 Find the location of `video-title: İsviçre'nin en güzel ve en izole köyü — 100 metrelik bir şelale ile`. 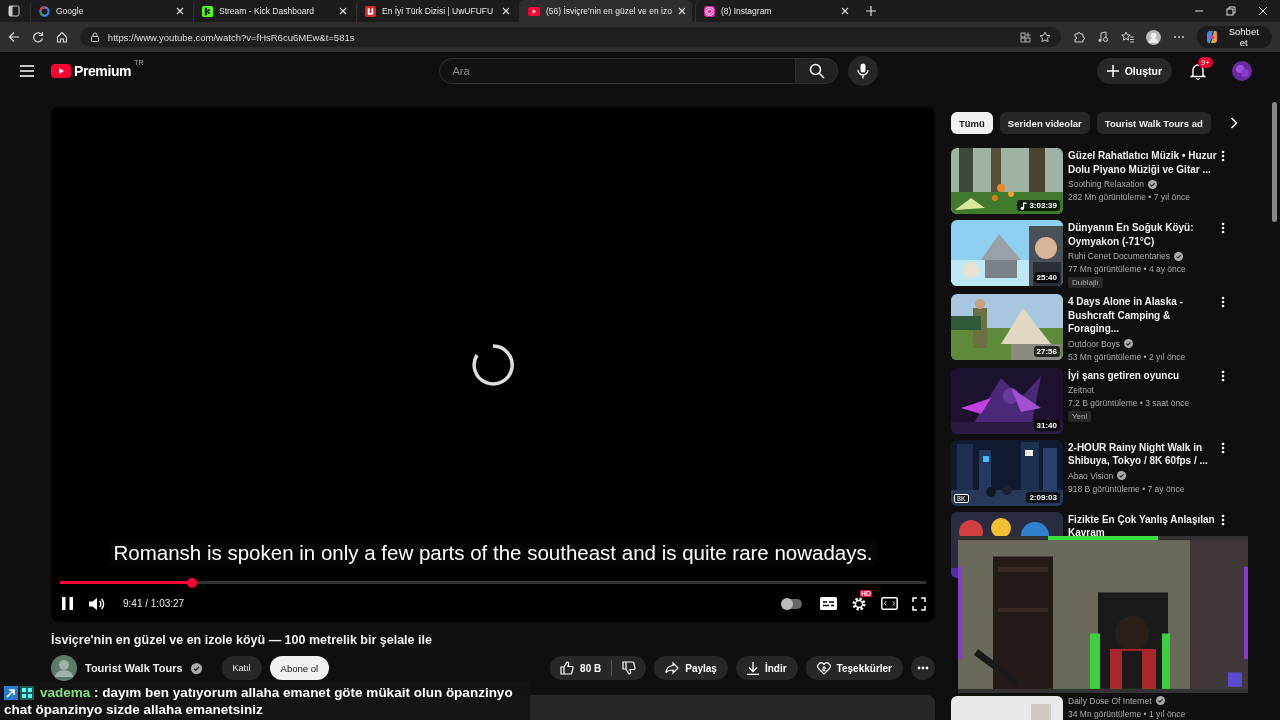

video-title: İsviçre'nin en güzel ve en izole köyü — 100 metrelik bir şelale ile is located at coordinates (242, 640).